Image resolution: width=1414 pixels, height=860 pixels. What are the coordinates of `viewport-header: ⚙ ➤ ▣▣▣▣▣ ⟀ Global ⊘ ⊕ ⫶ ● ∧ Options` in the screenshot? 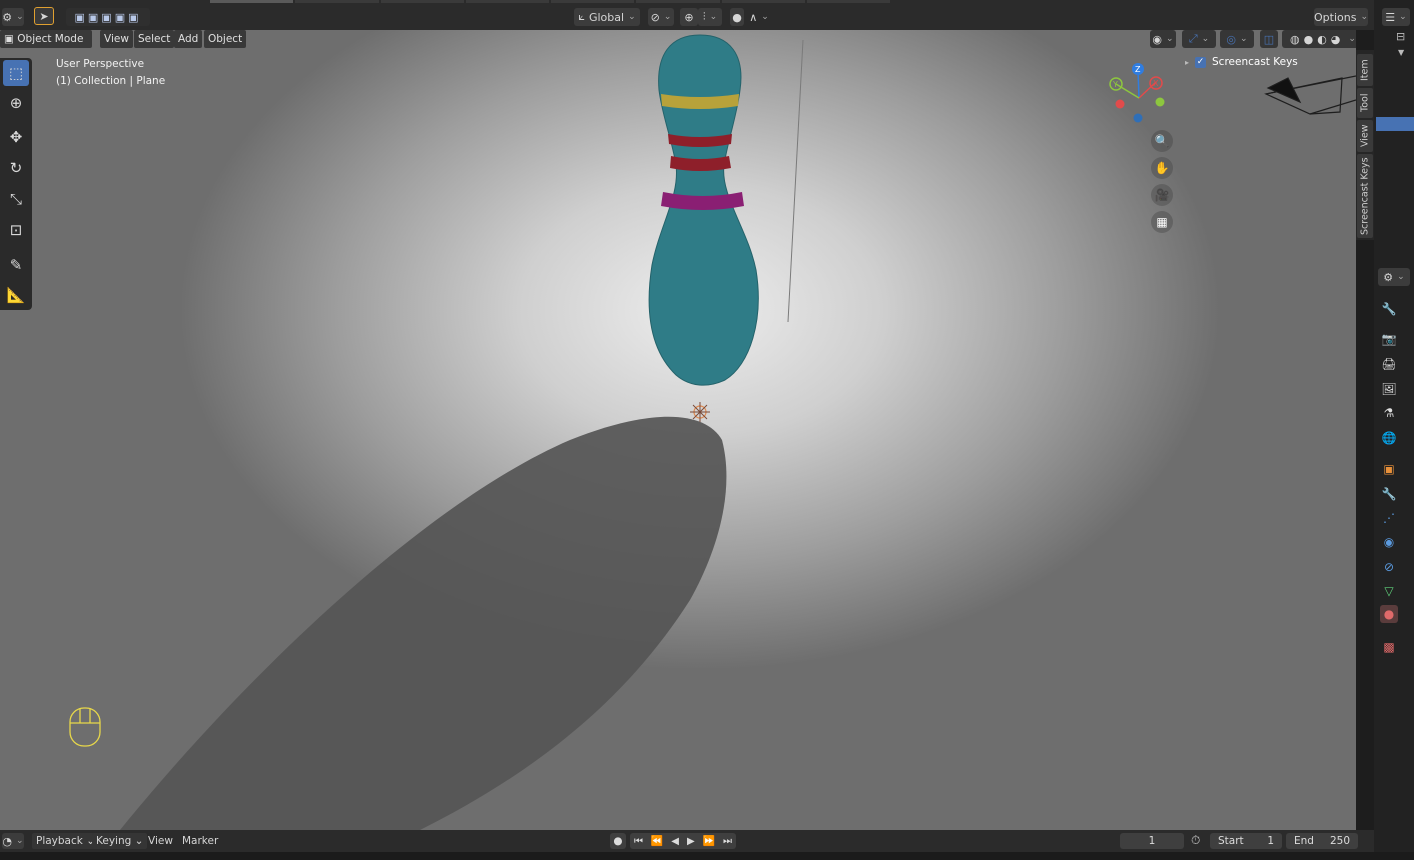 It's located at (687, 15).